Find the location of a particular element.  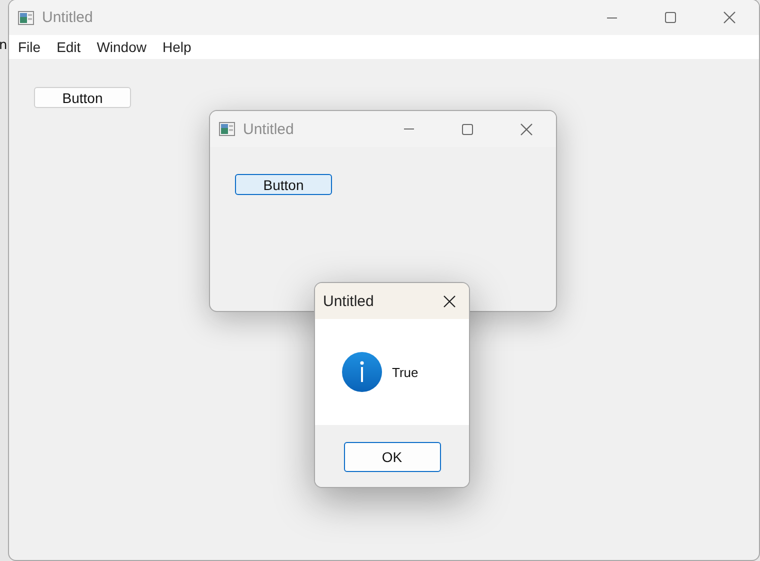

message-text: True is located at coordinates (405, 372).